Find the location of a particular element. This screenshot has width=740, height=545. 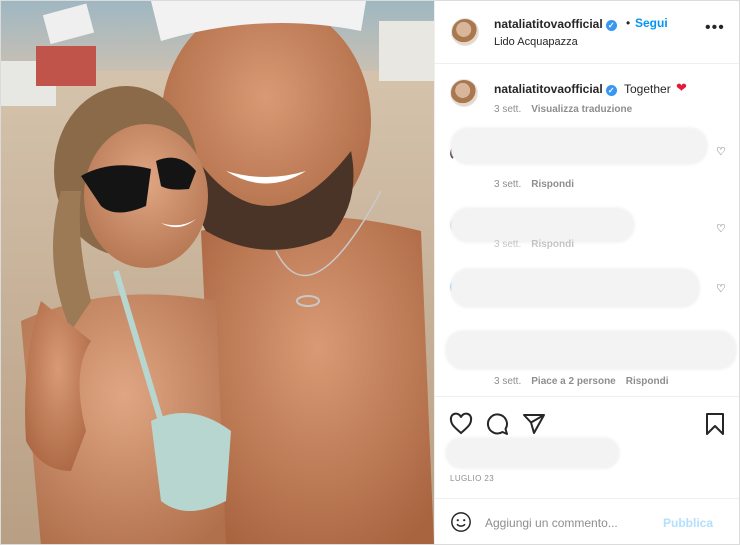

likes-redacted is located at coordinates (532, 453).